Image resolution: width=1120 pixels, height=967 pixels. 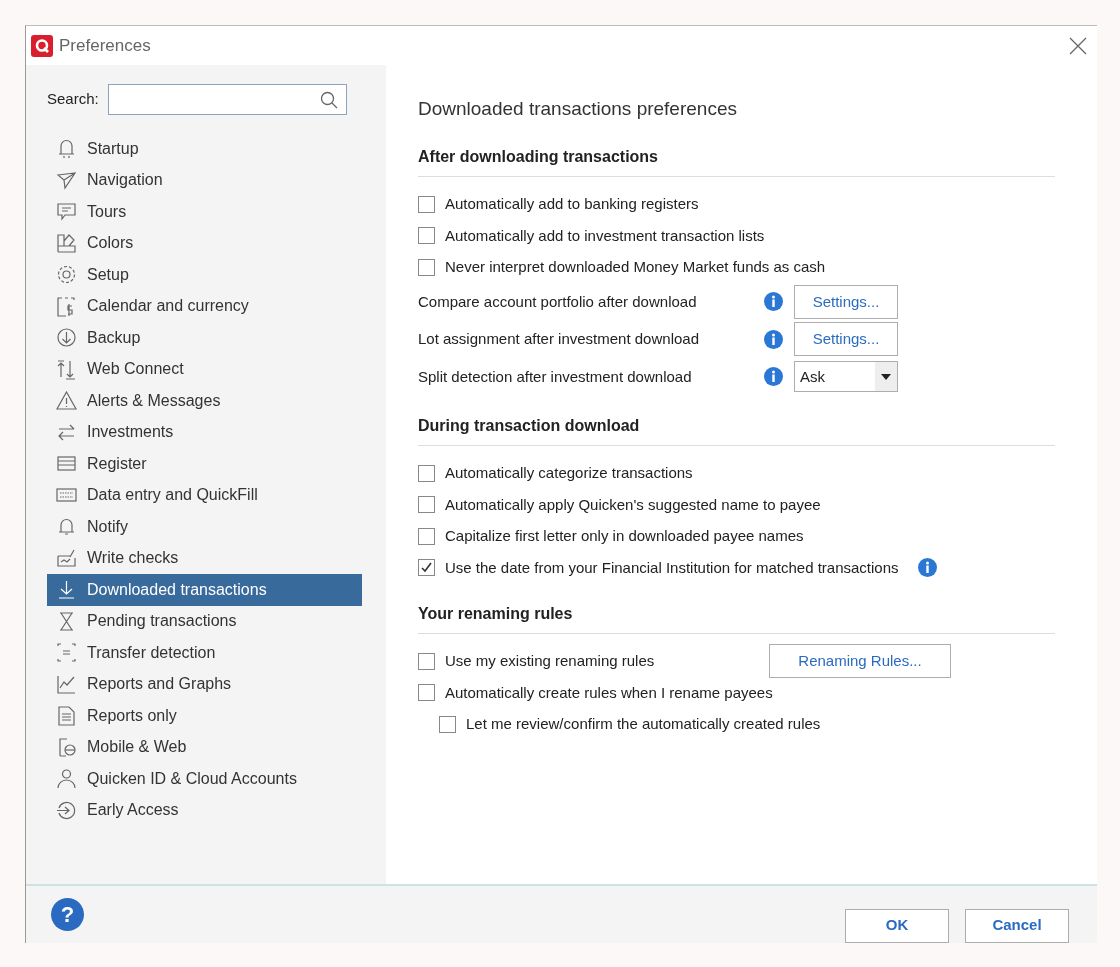 I want to click on sidebar-item: Navigation, so click(x=204, y=180).